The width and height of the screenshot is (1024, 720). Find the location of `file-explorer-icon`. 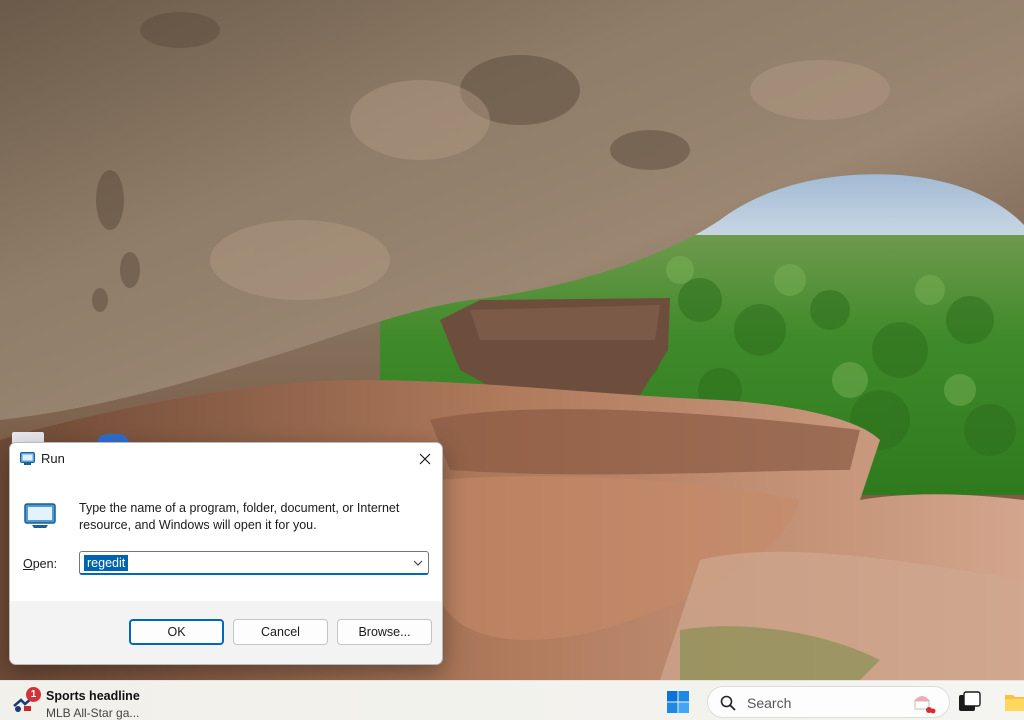

file-explorer-icon is located at coordinates (1014, 702).